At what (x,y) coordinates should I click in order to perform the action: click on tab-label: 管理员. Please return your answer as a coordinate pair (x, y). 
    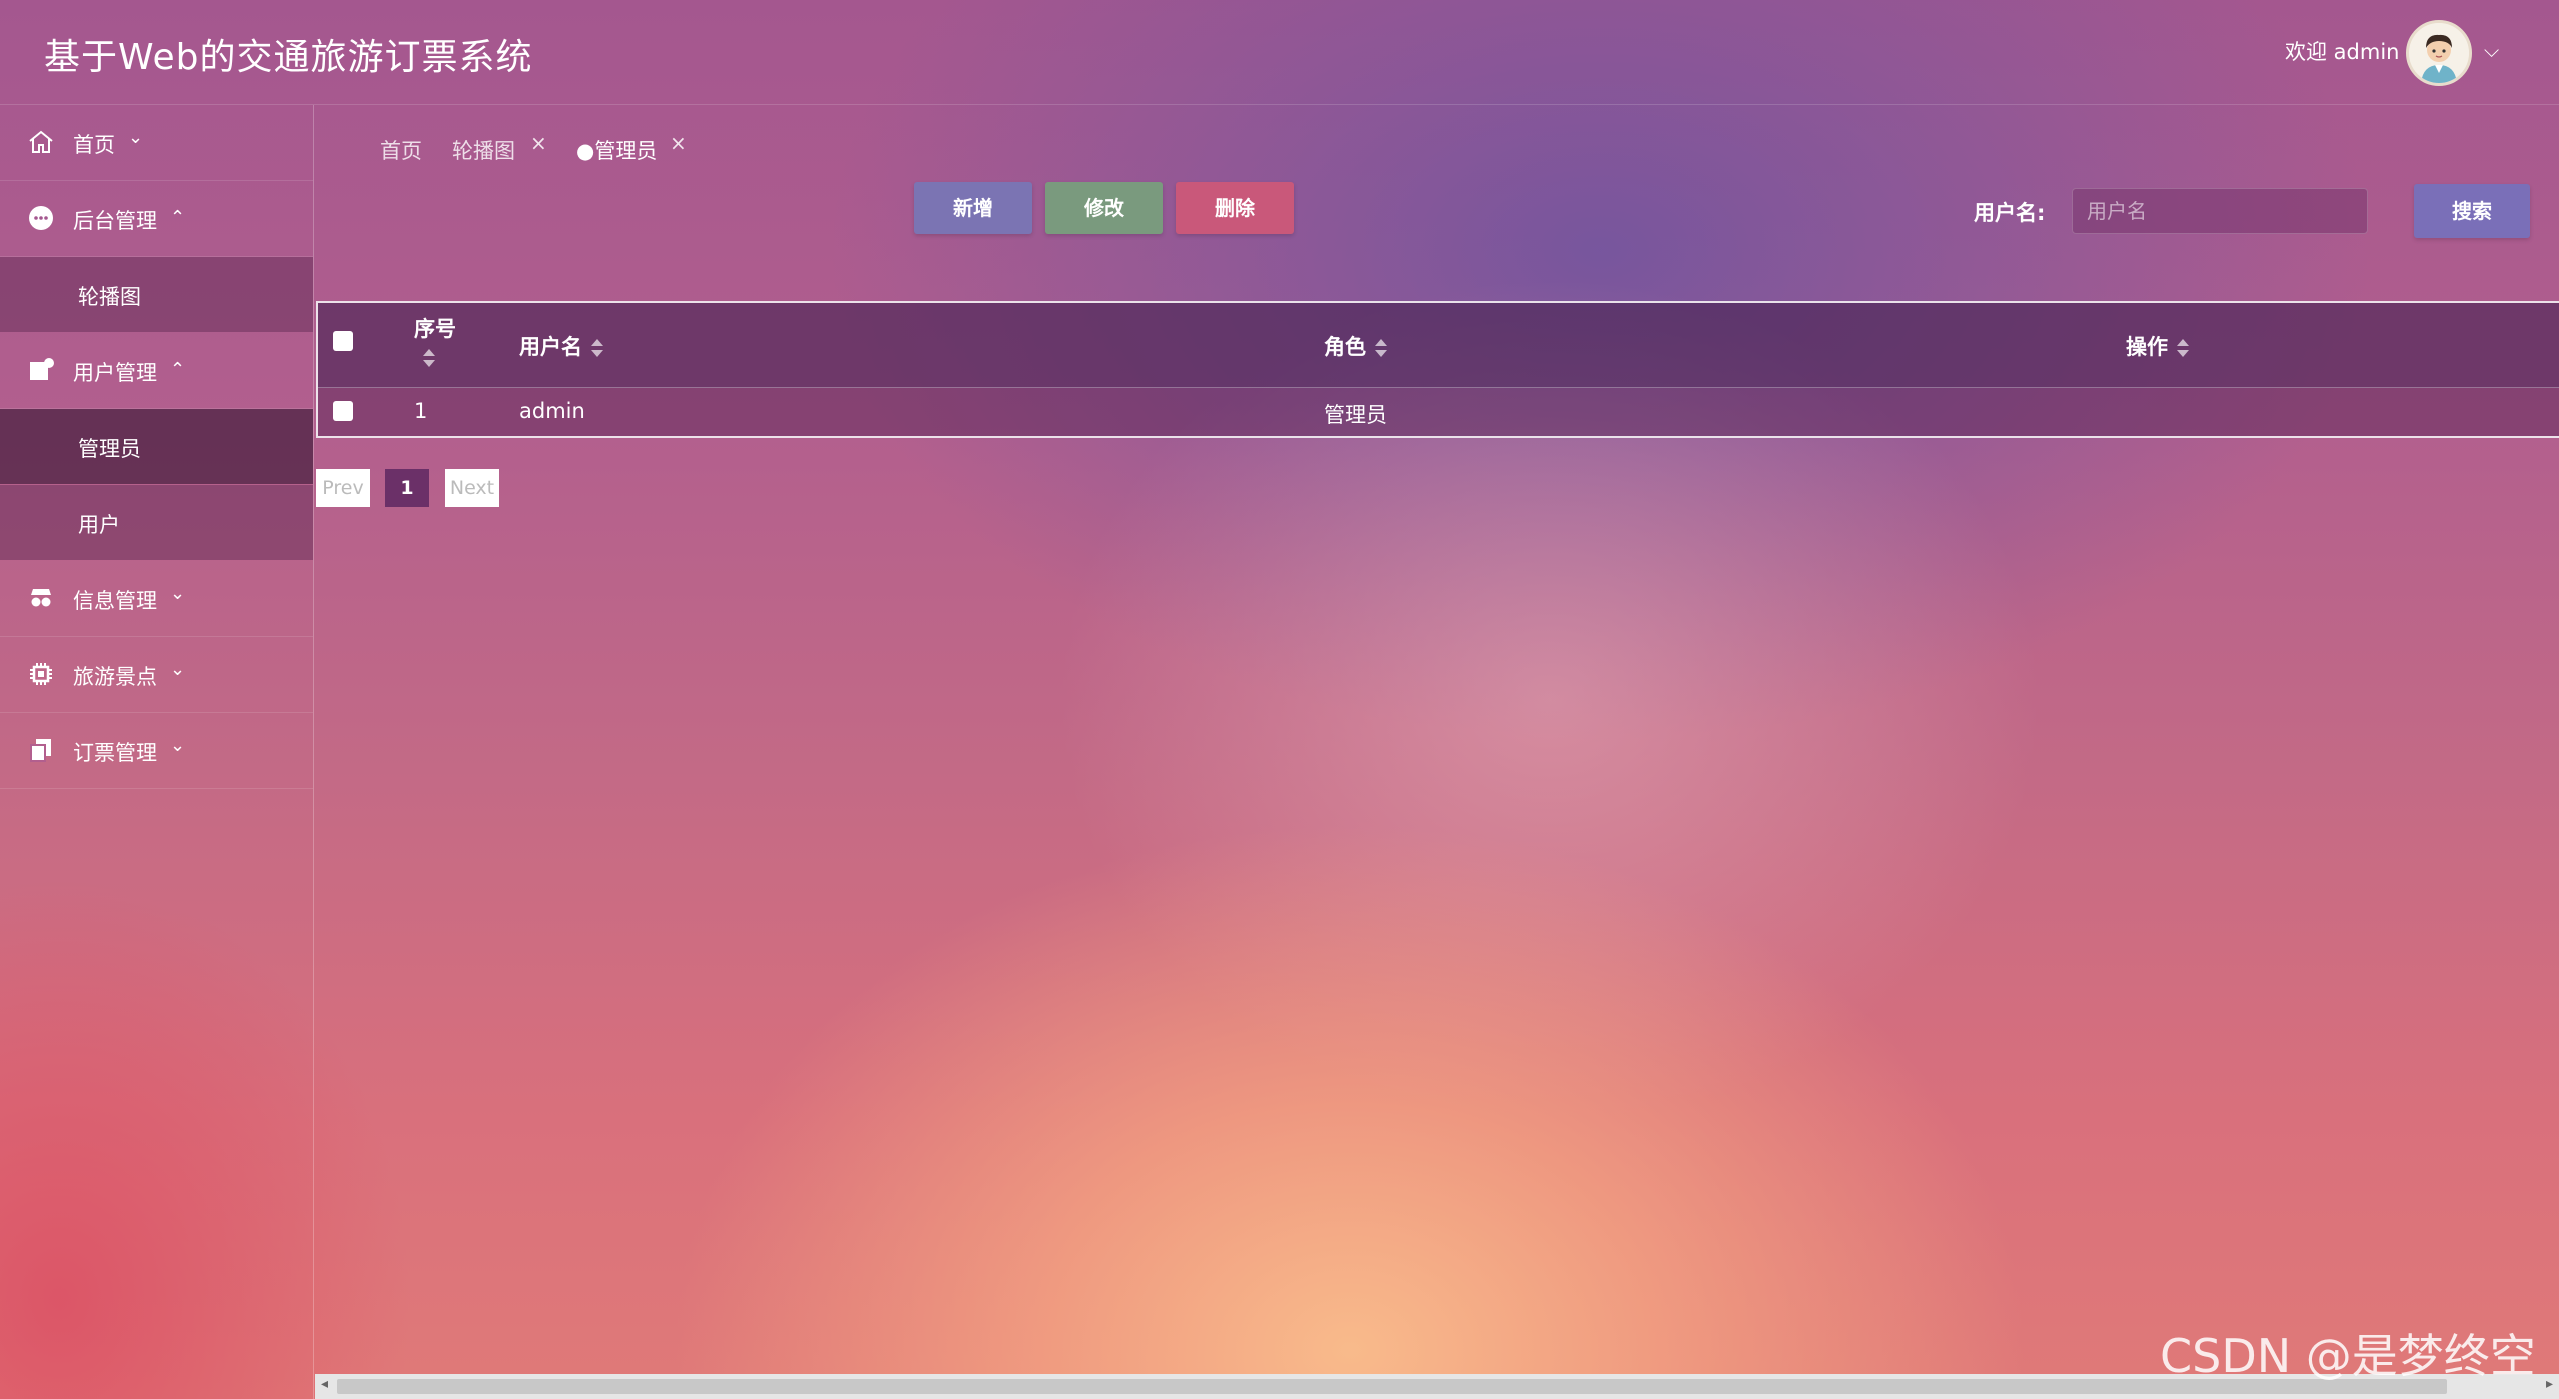
    Looking at the image, I should click on (626, 151).